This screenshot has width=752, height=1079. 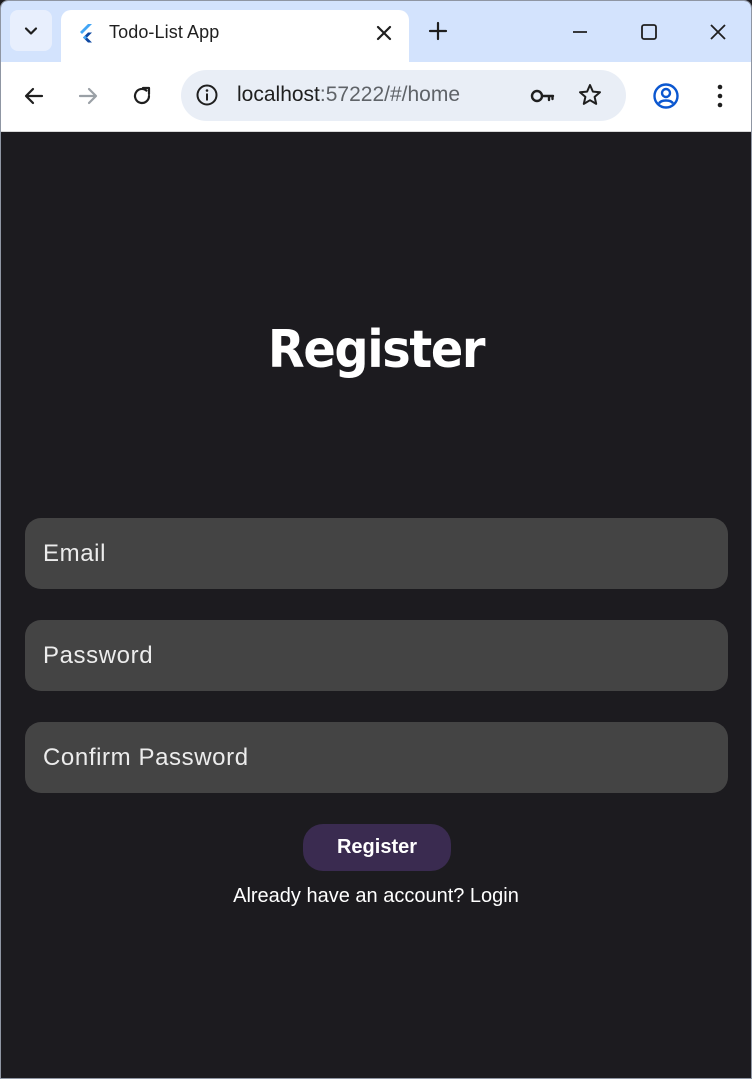 What do you see at coordinates (376, 896) in the screenshot?
I see `login-link: Already have an account? Login` at bounding box center [376, 896].